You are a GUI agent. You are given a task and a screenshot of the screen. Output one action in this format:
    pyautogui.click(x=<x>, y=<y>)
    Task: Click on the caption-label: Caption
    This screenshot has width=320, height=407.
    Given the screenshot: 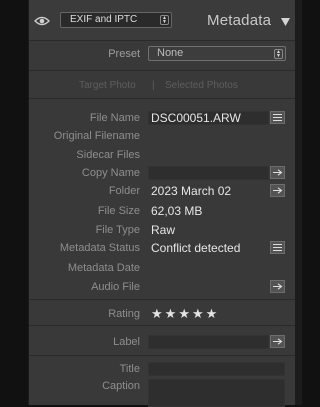 What is the action you would take?
    pyautogui.click(x=121, y=386)
    